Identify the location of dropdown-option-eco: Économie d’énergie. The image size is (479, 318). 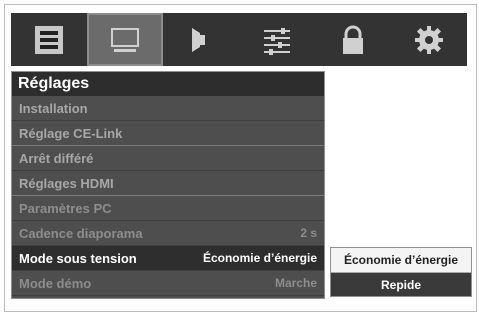
(401, 260).